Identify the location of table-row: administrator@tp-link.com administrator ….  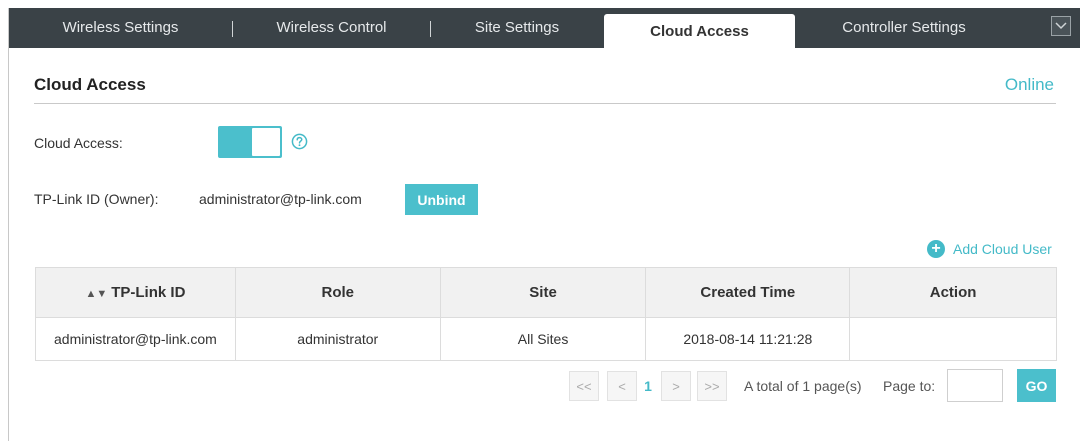
(546, 339).